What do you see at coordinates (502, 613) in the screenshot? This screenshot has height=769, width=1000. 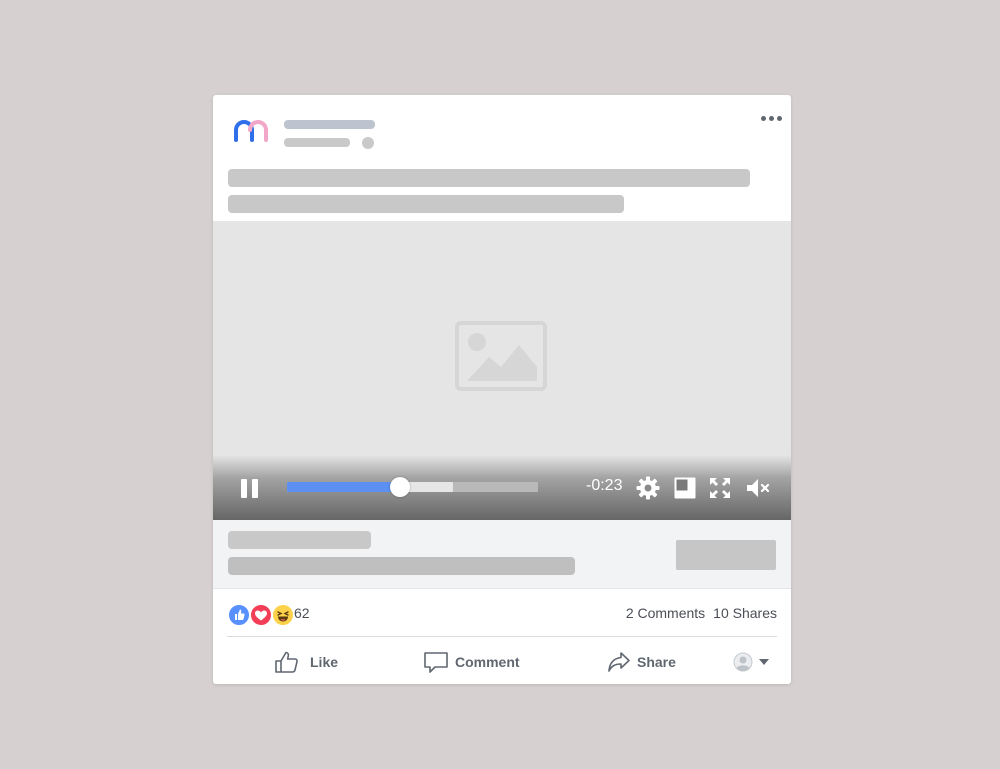 I see `engagement-stats: 62 2 Comments 10 Shares` at bounding box center [502, 613].